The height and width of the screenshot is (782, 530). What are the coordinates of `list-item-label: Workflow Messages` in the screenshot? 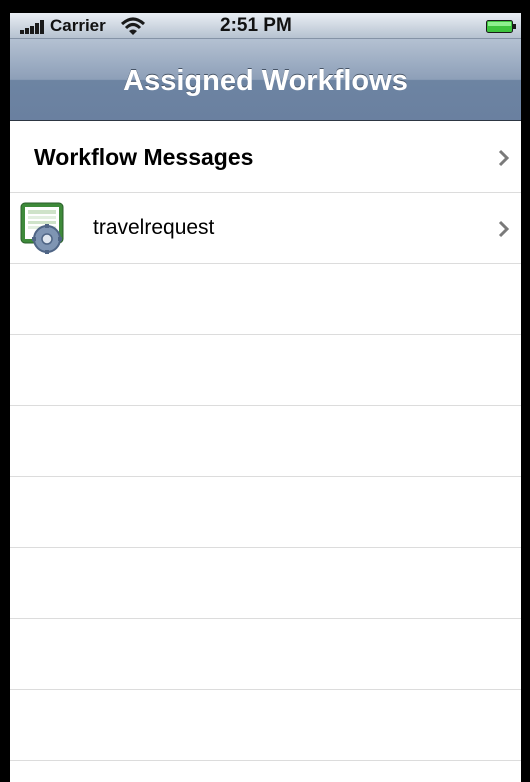 It's located at (144, 157).